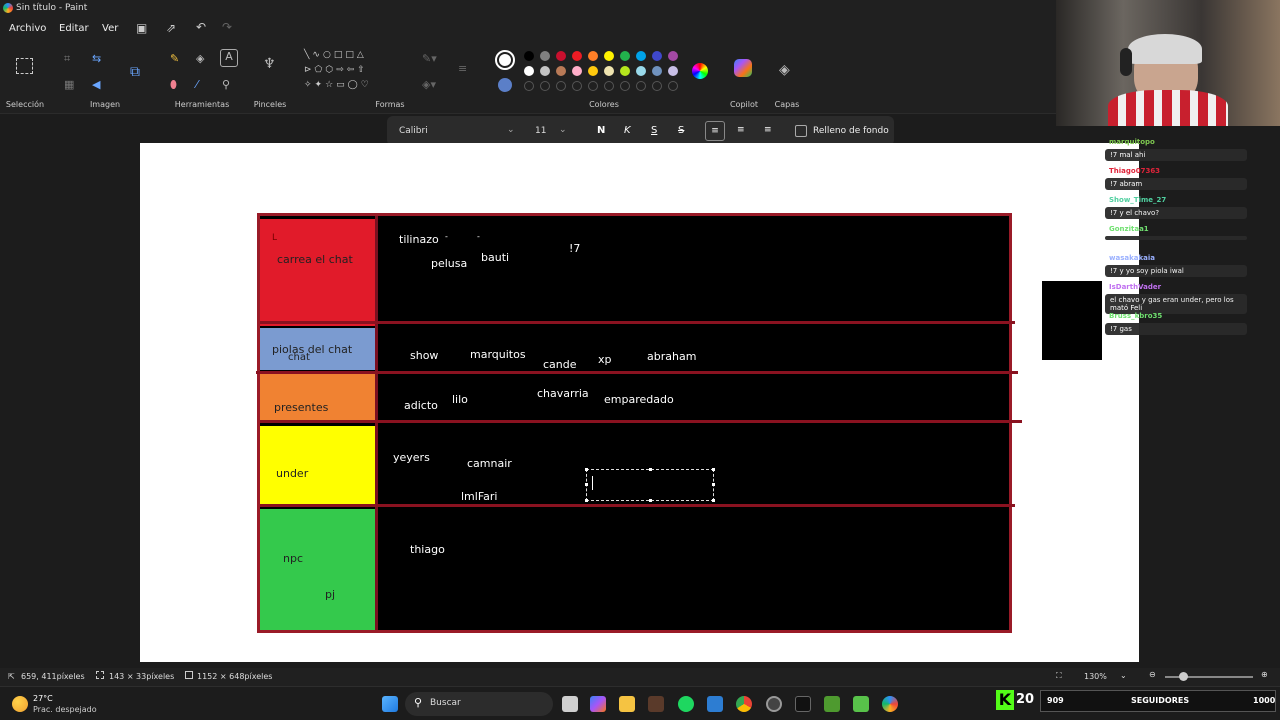 This screenshot has width=1280, height=720. Describe the element at coordinates (429, 84) in the screenshot. I see `shape-fill-icon: ◈▾` at that location.